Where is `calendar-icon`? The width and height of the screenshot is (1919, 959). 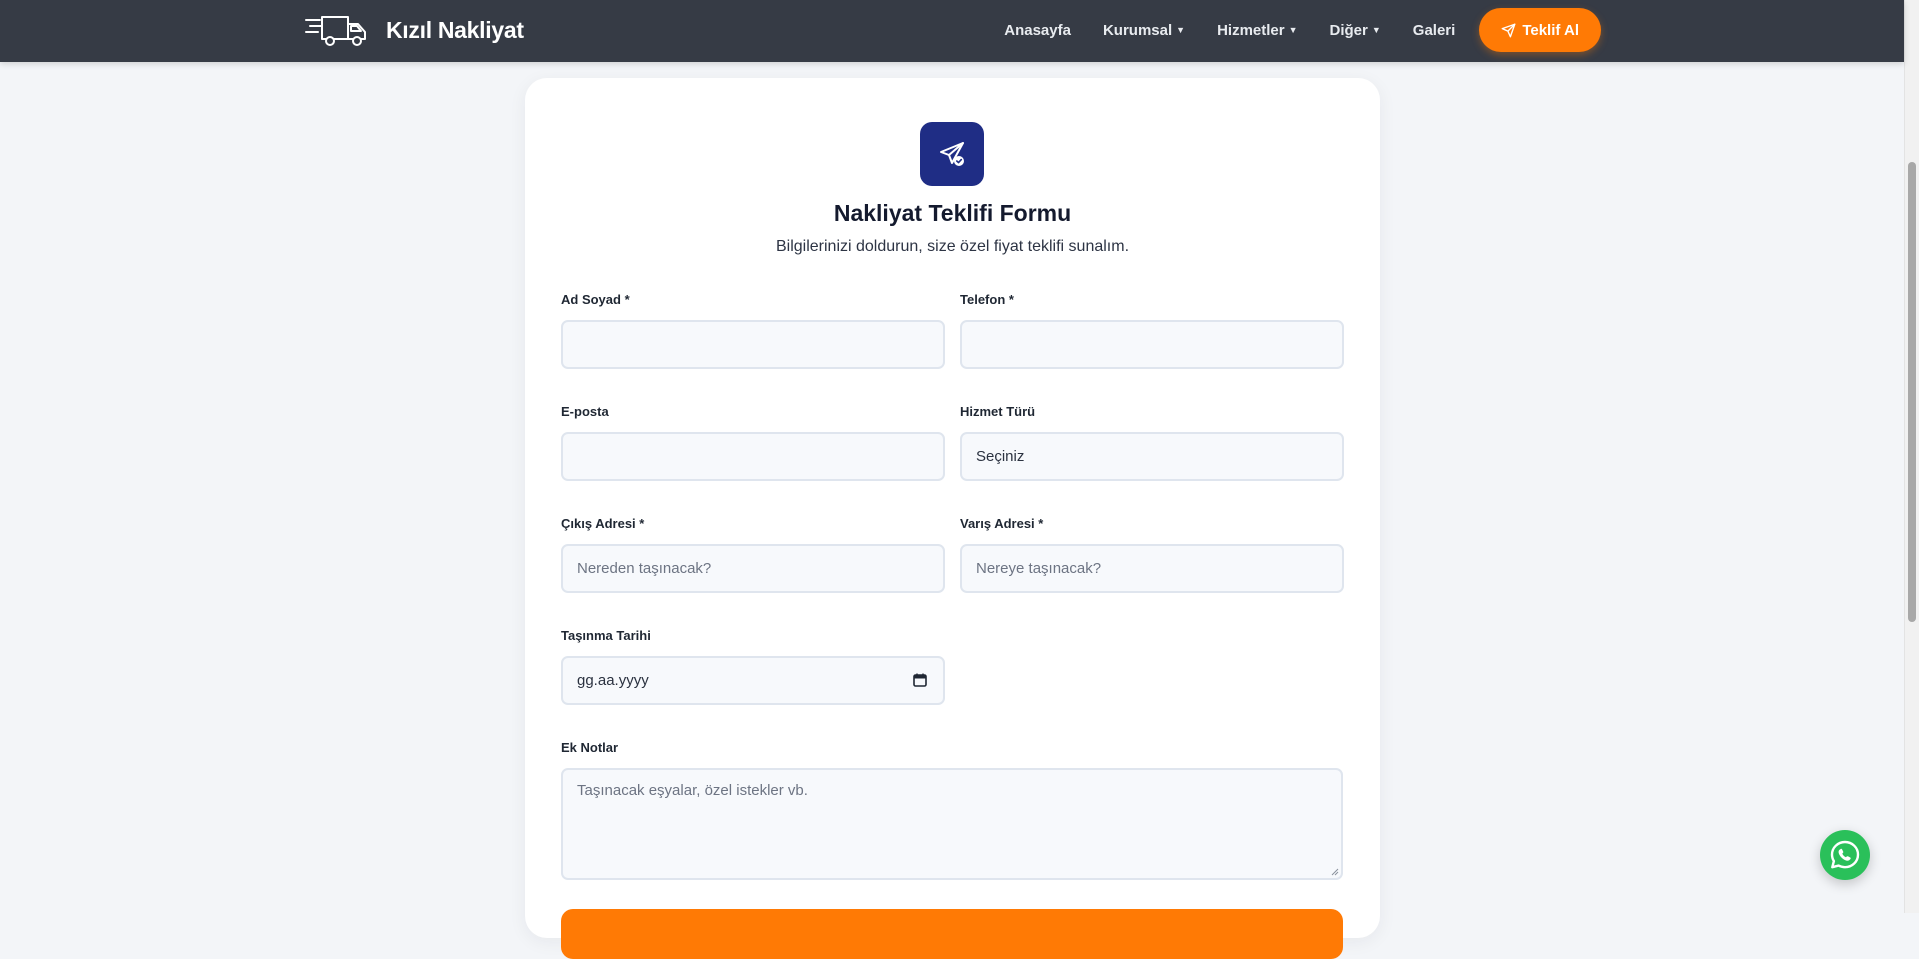 calendar-icon is located at coordinates (920, 680).